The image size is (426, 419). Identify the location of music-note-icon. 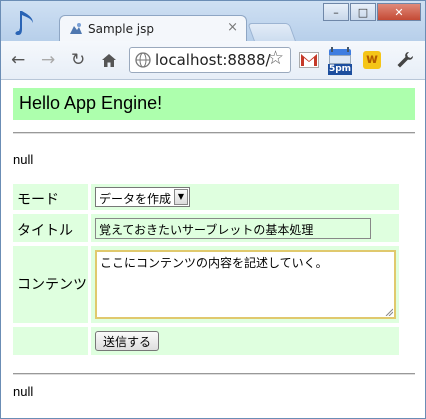
(24, 23).